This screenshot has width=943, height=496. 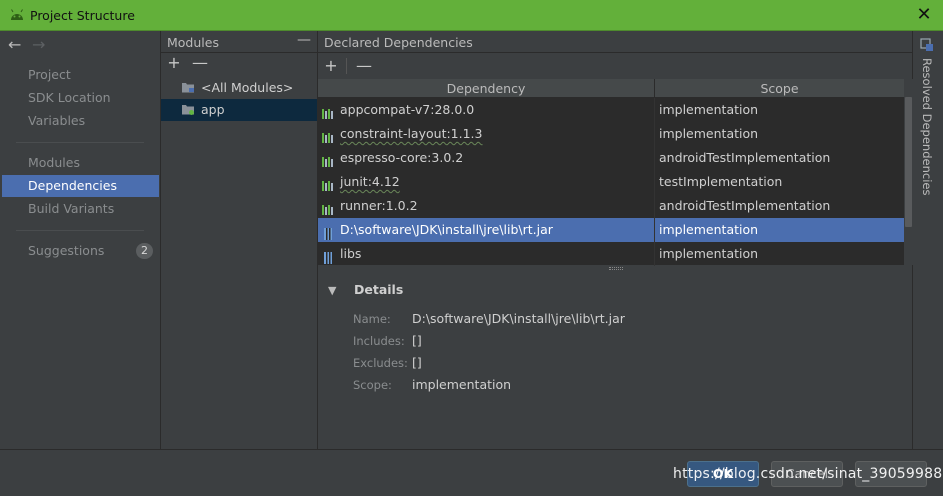 I want to click on nav-item-project: Project, so click(x=80, y=75).